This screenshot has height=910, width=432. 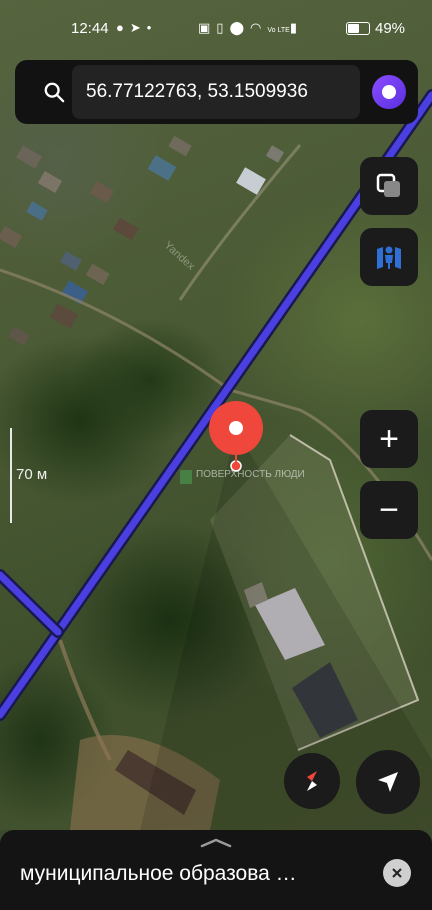 I want to click on notification-icons: ●➤•, so click(x=136, y=28).